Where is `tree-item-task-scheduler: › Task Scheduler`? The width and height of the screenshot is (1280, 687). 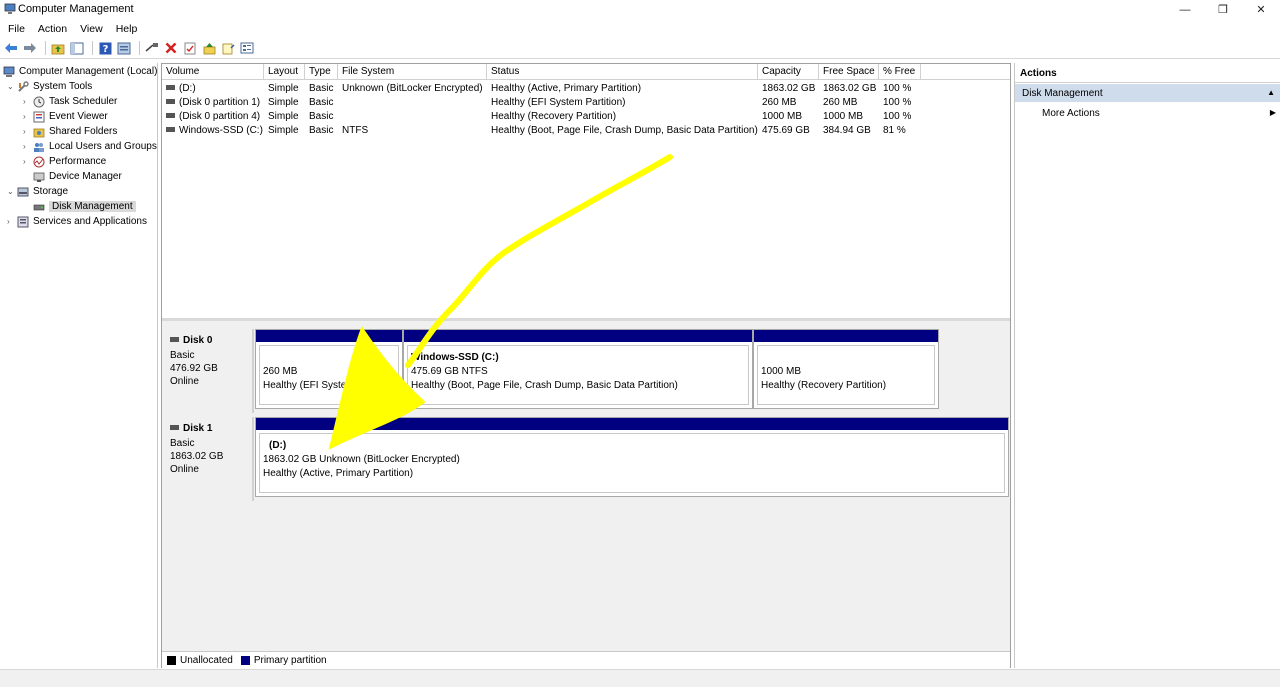 tree-item-task-scheduler: › Task Scheduler is located at coordinates (70, 101).